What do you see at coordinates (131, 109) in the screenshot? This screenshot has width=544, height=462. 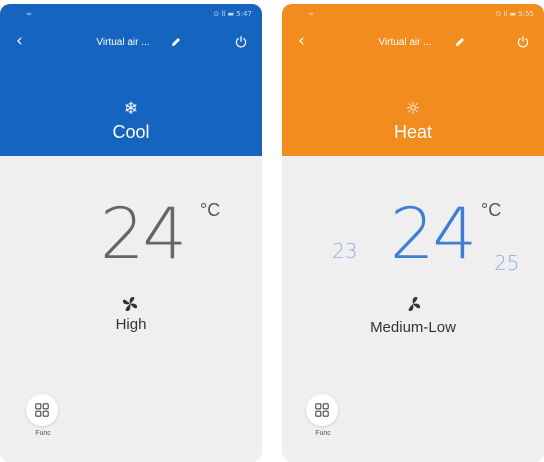 I see `snowflake-icon: ❄` at bounding box center [131, 109].